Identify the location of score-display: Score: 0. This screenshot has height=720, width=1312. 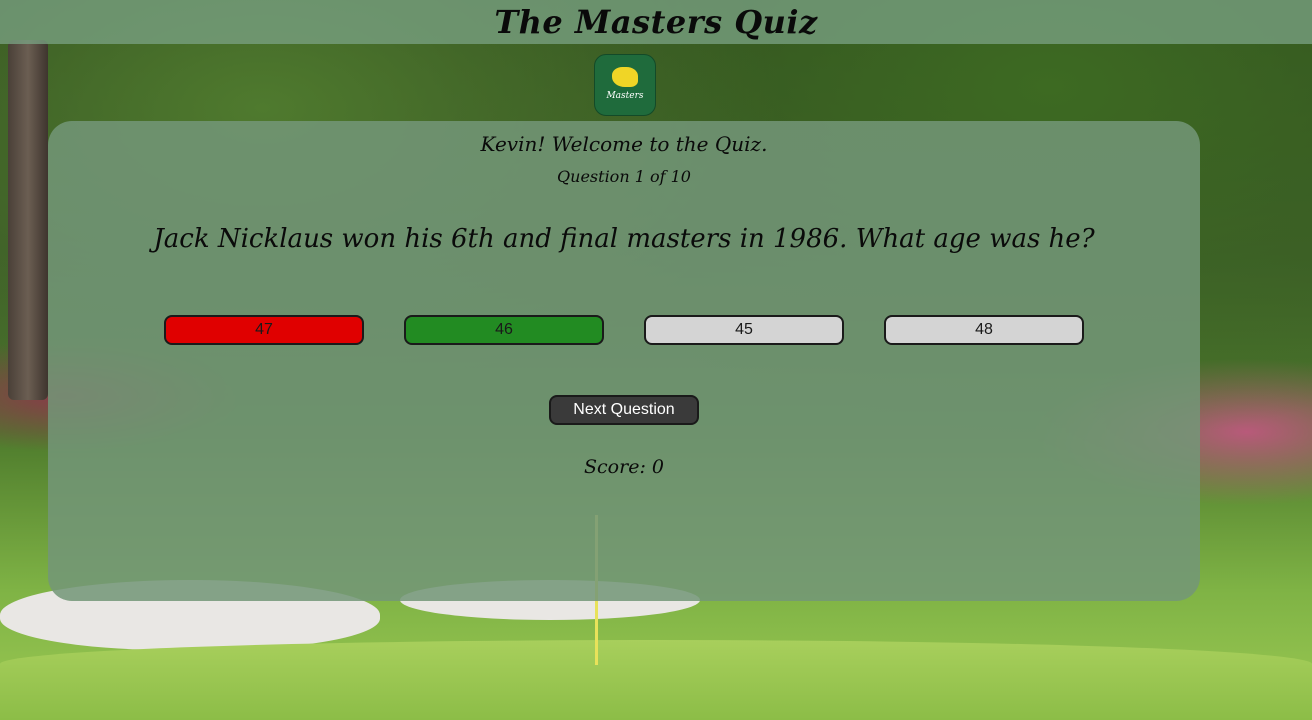
(624, 467).